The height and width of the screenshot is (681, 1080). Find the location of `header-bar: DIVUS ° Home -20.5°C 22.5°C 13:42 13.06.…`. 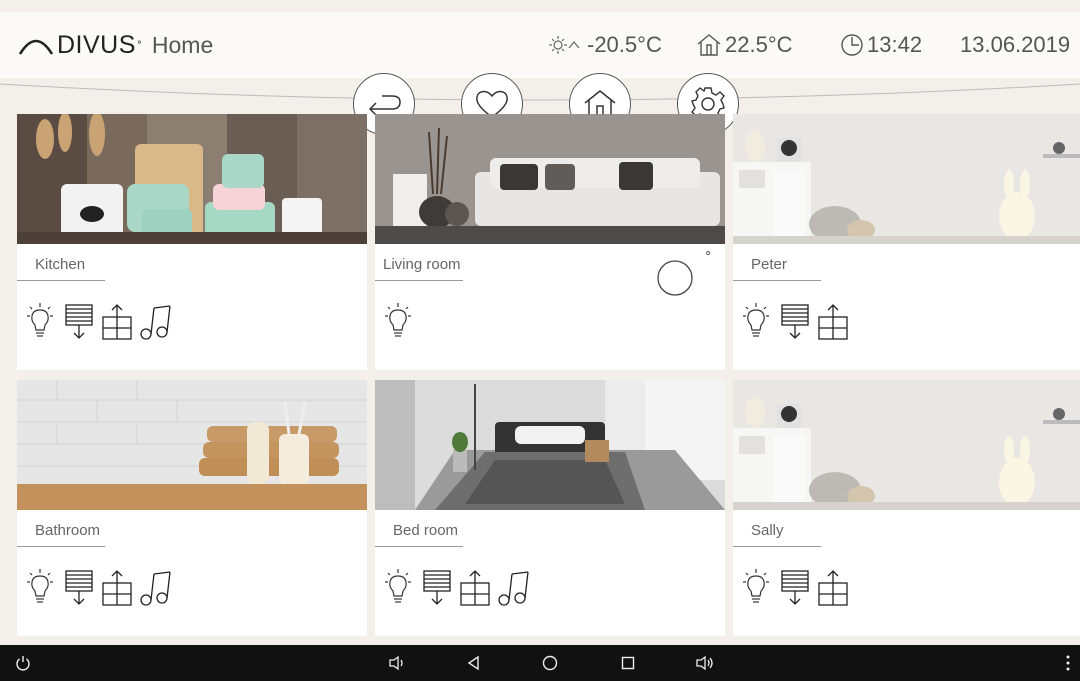

header-bar: DIVUS ° Home -20.5°C 22.5°C 13:42 13.06.… is located at coordinates (540, 45).